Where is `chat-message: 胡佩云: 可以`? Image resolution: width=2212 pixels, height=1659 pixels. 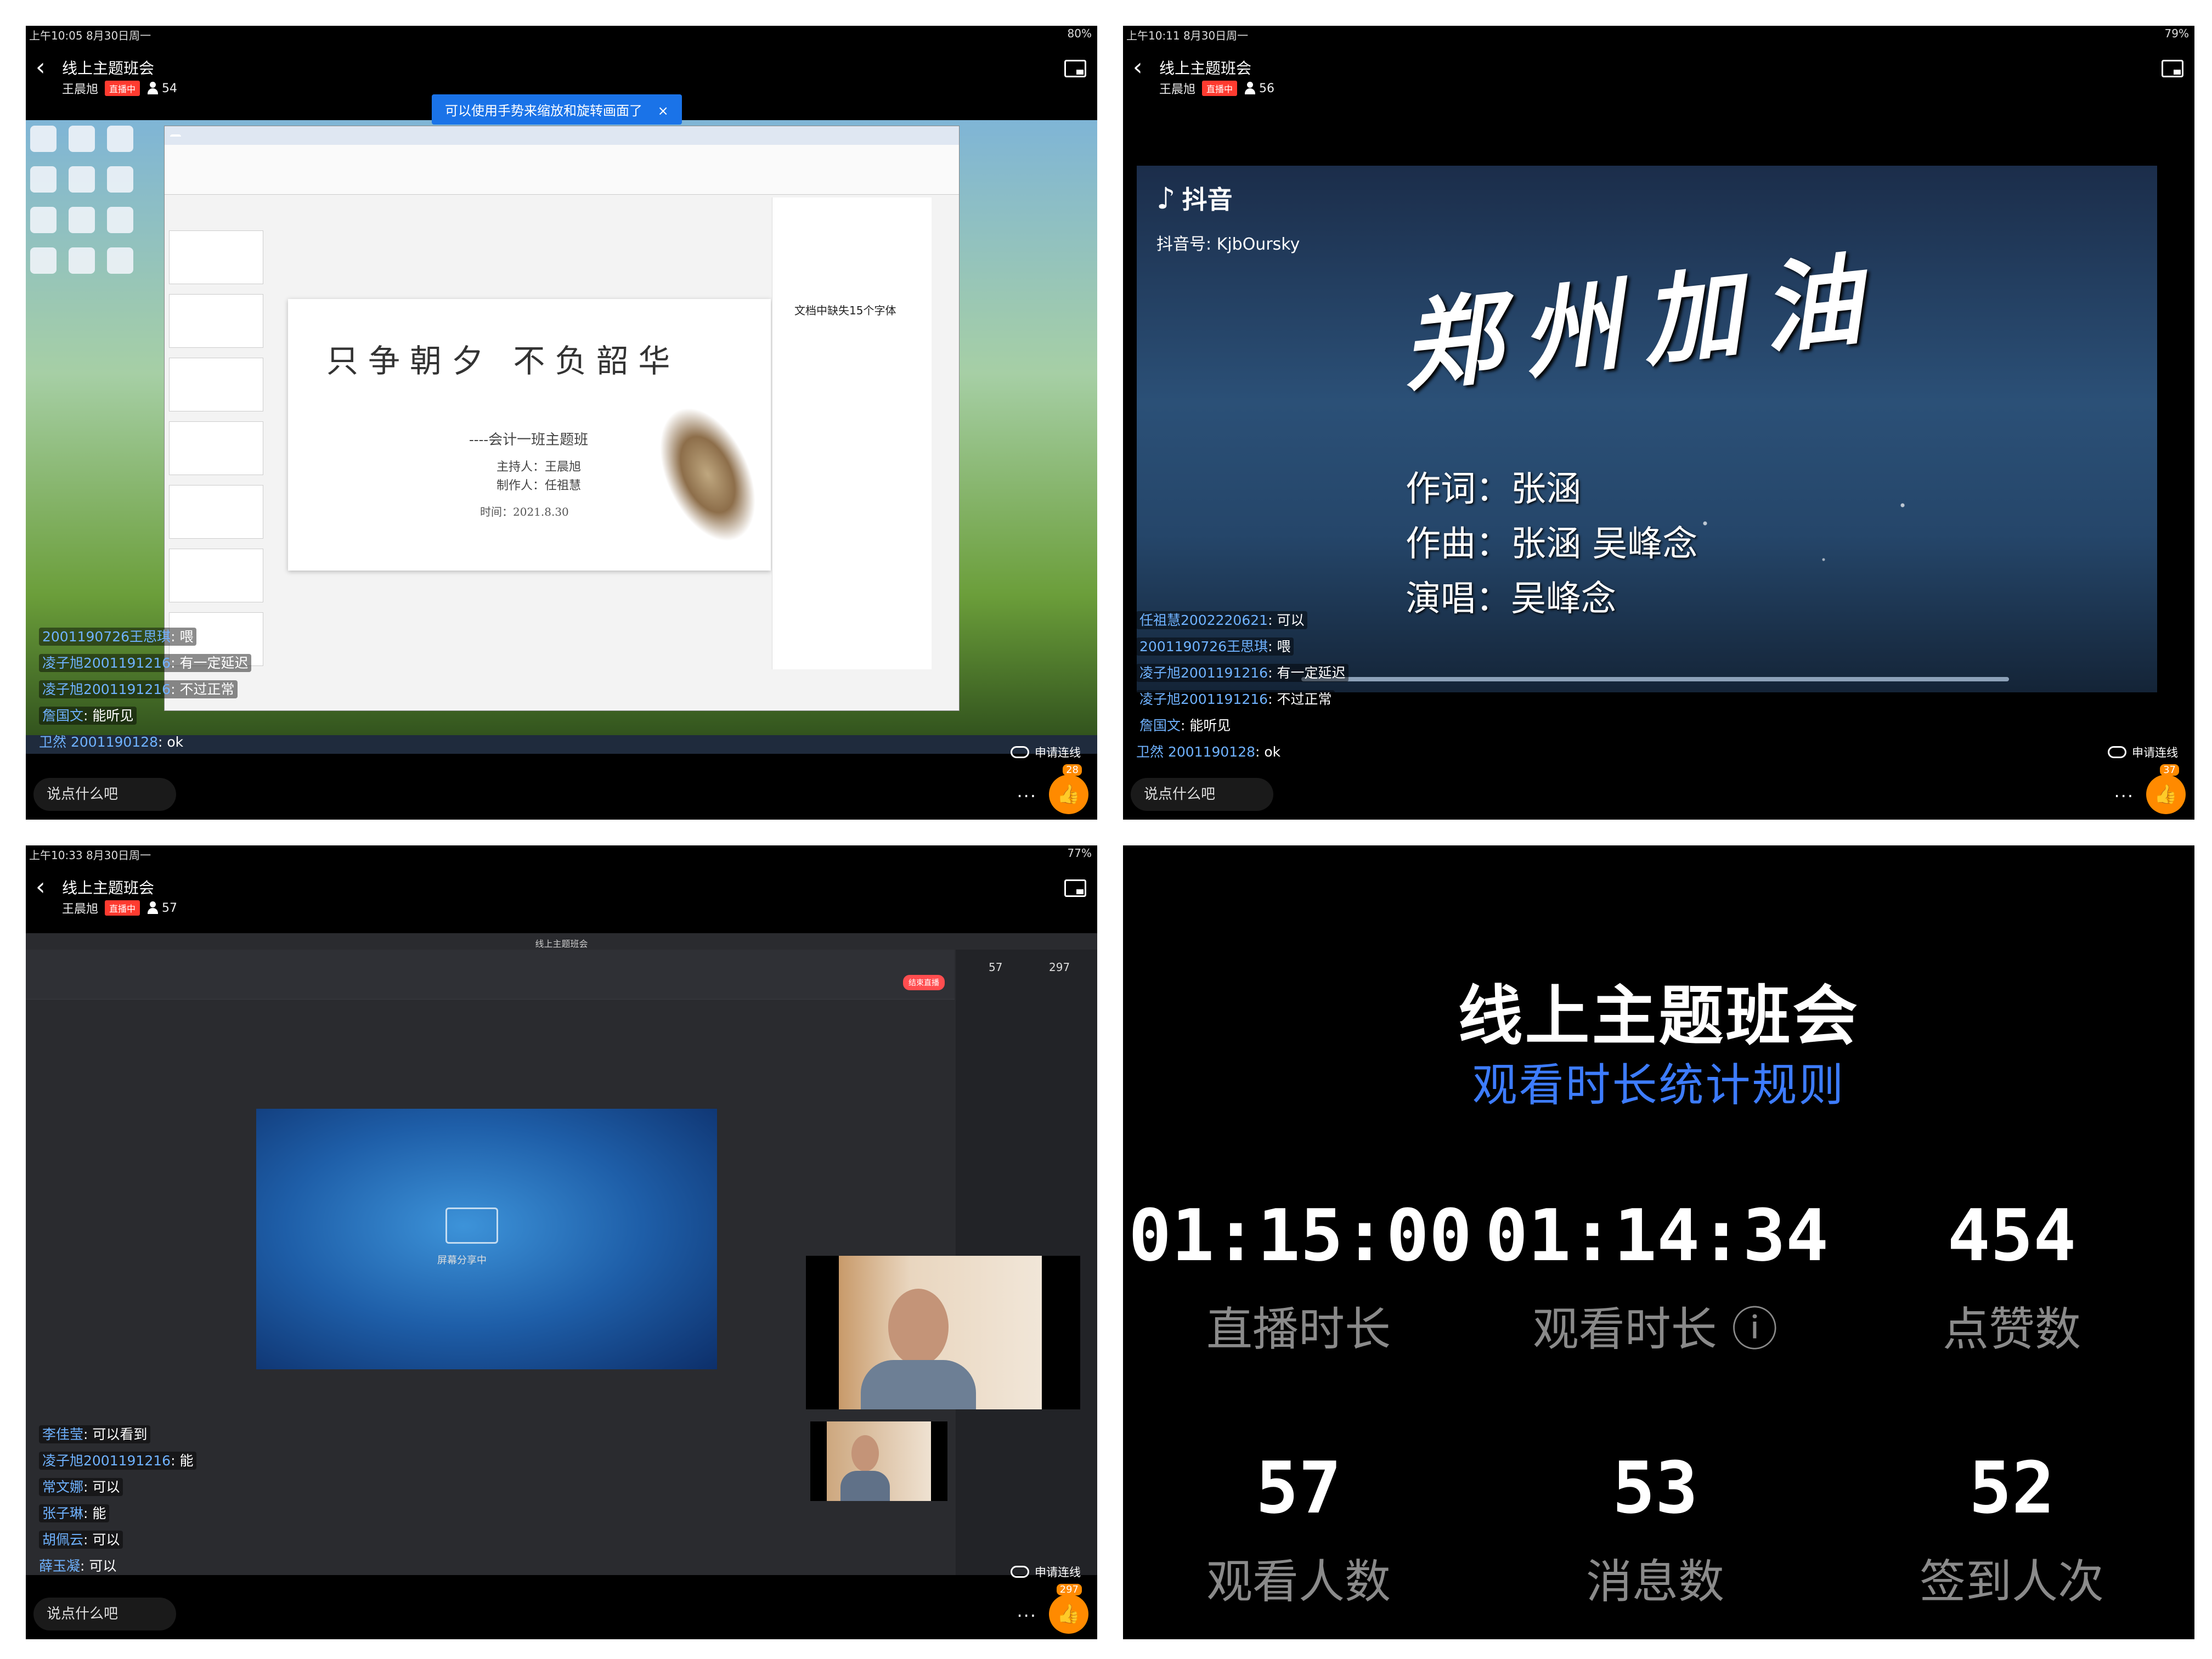 chat-message: 胡佩云: 可以 is located at coordinates (117, 1540).